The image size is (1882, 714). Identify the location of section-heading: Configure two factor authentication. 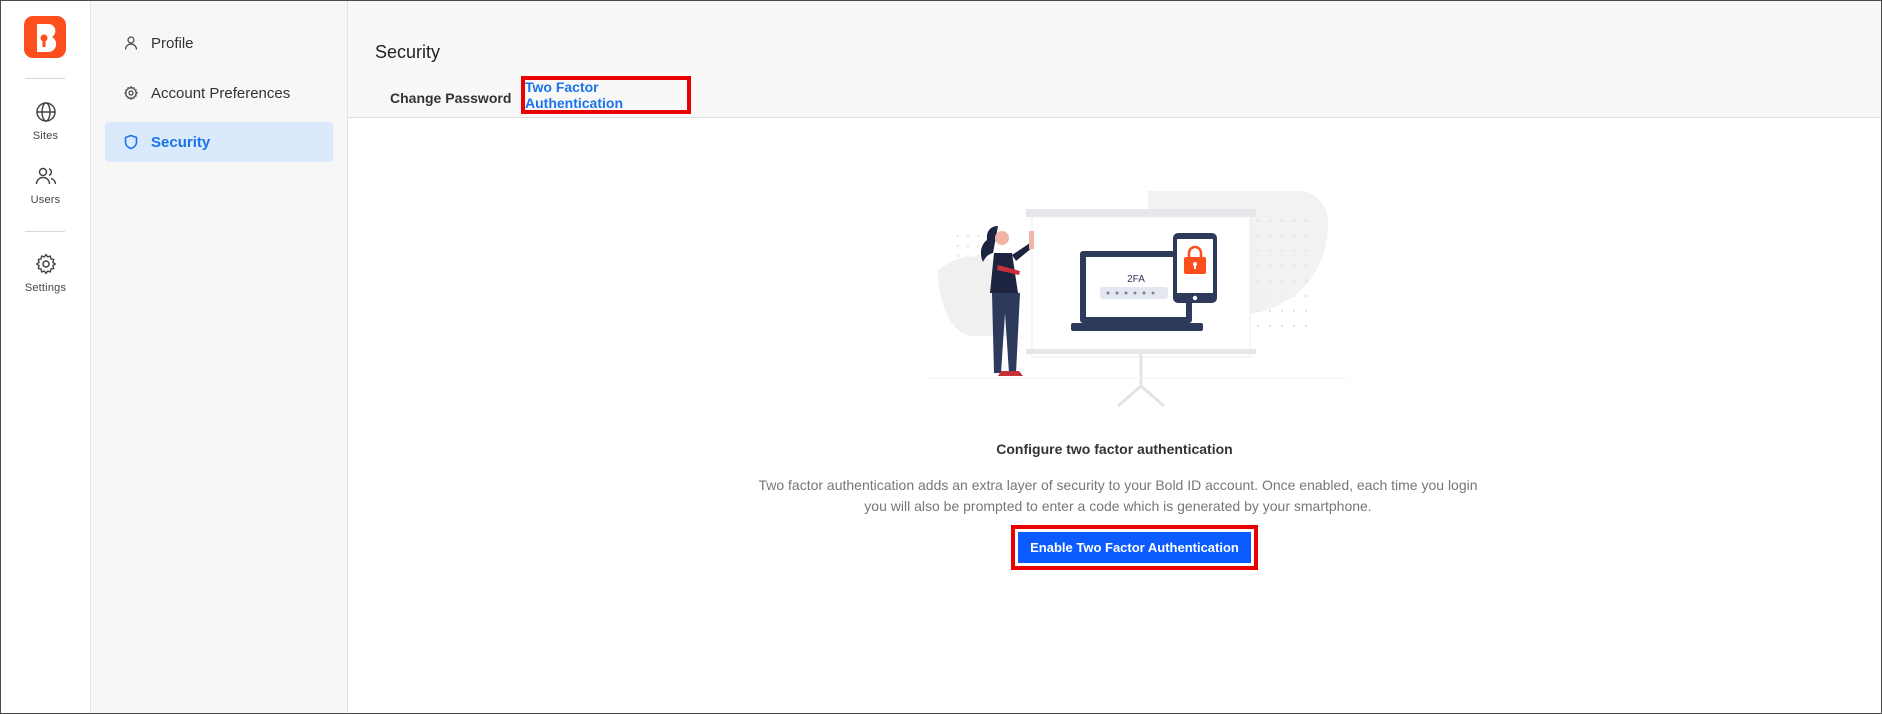
(1114, 449).